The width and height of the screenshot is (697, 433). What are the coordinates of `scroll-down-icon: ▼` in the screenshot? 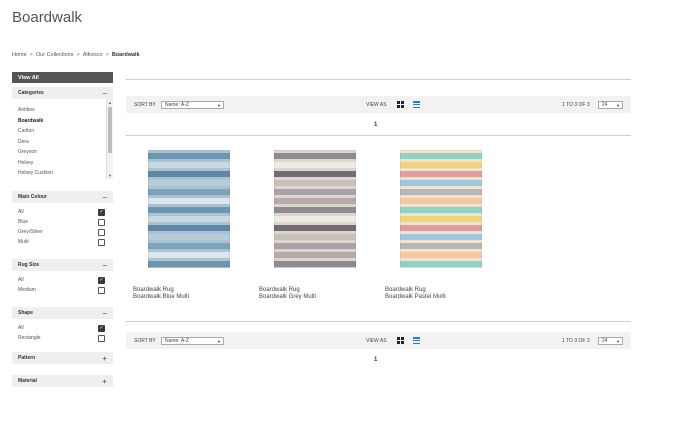 It's located at (110, 175).